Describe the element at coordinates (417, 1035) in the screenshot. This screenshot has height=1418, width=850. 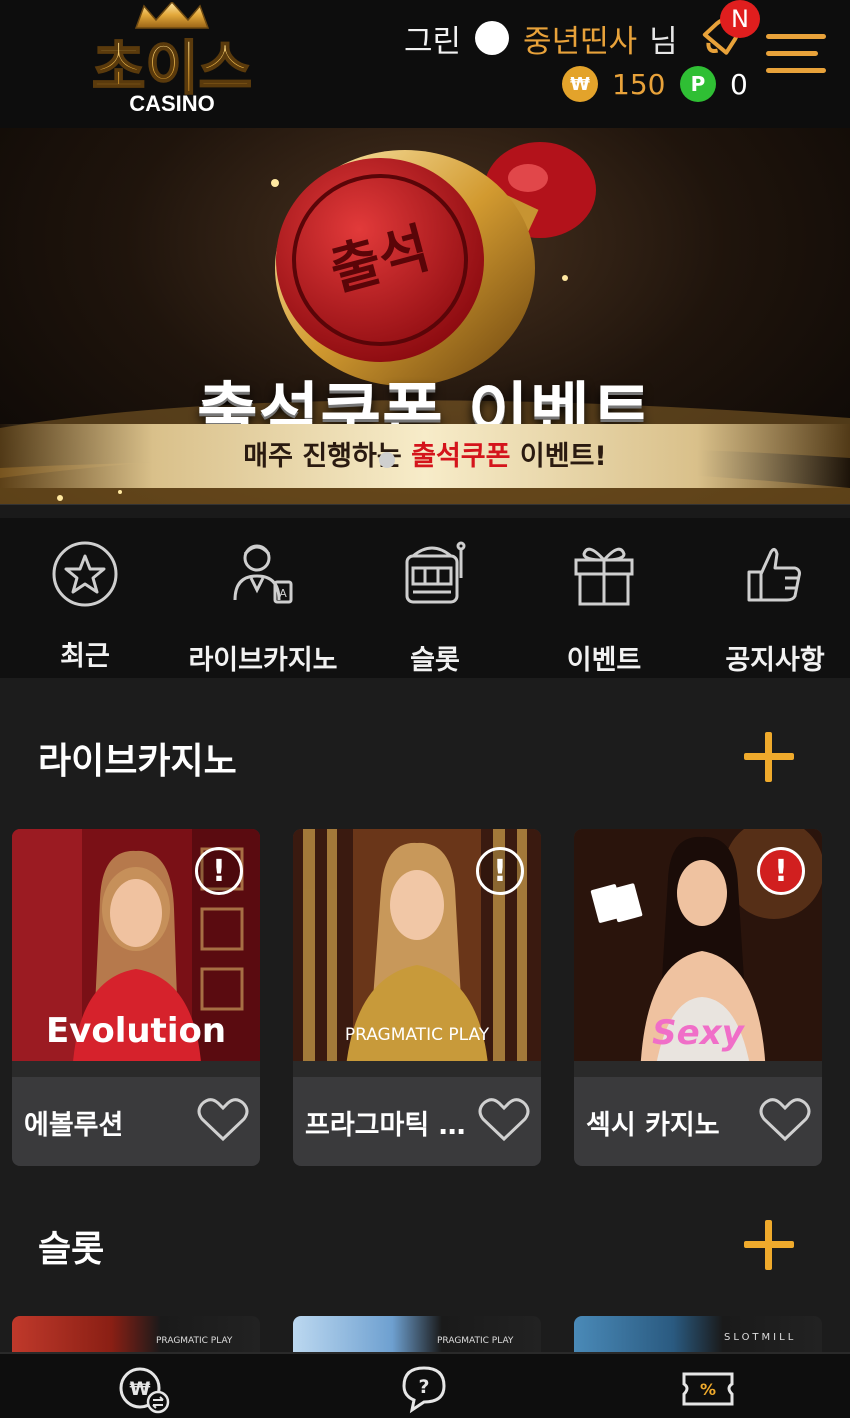
I see `provider-brand: PRAGMATIC PLAY` at that location.